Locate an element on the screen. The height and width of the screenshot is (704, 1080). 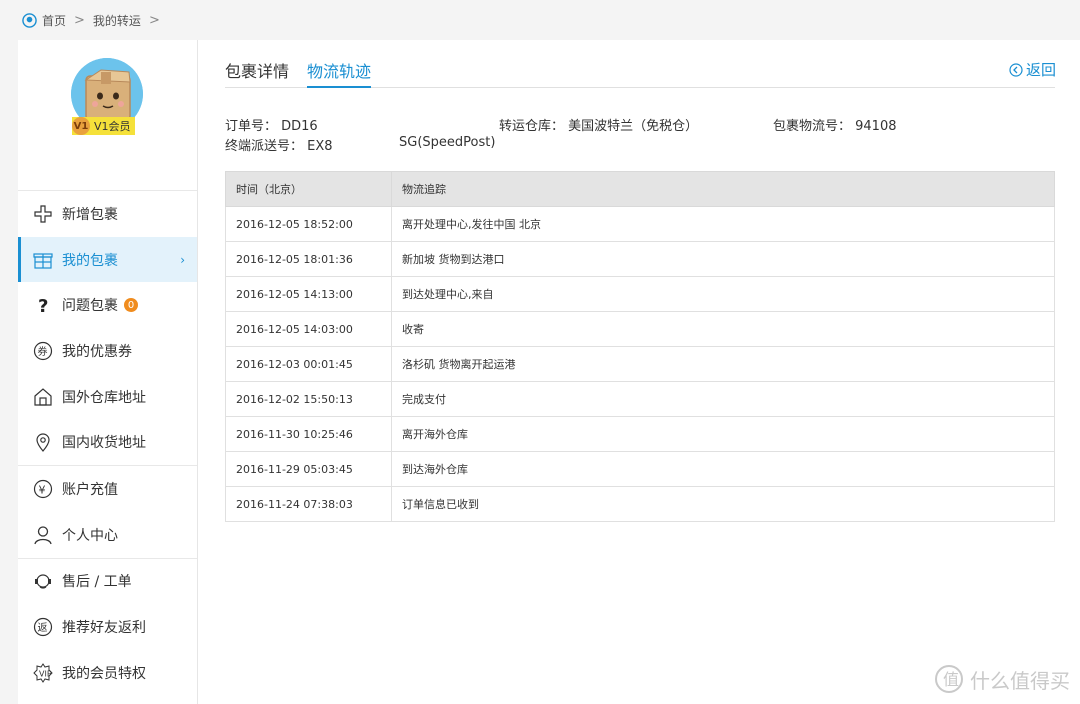
sidebar-item-label: 个人中心 is located at coordinates (90, 535).